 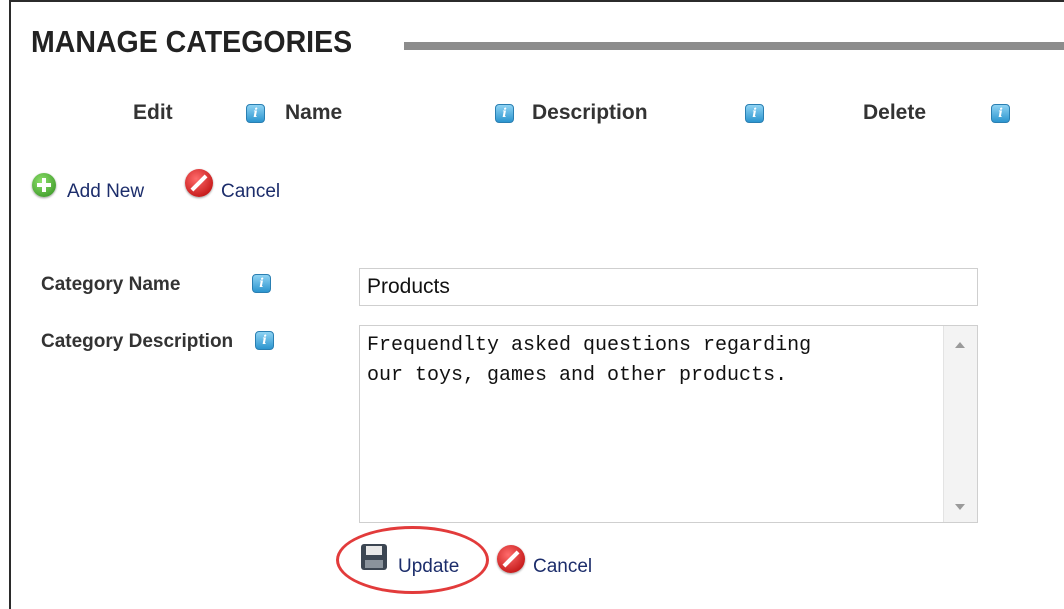 I want to click on cancel-link: Cancel, so click(x=250, y=192).